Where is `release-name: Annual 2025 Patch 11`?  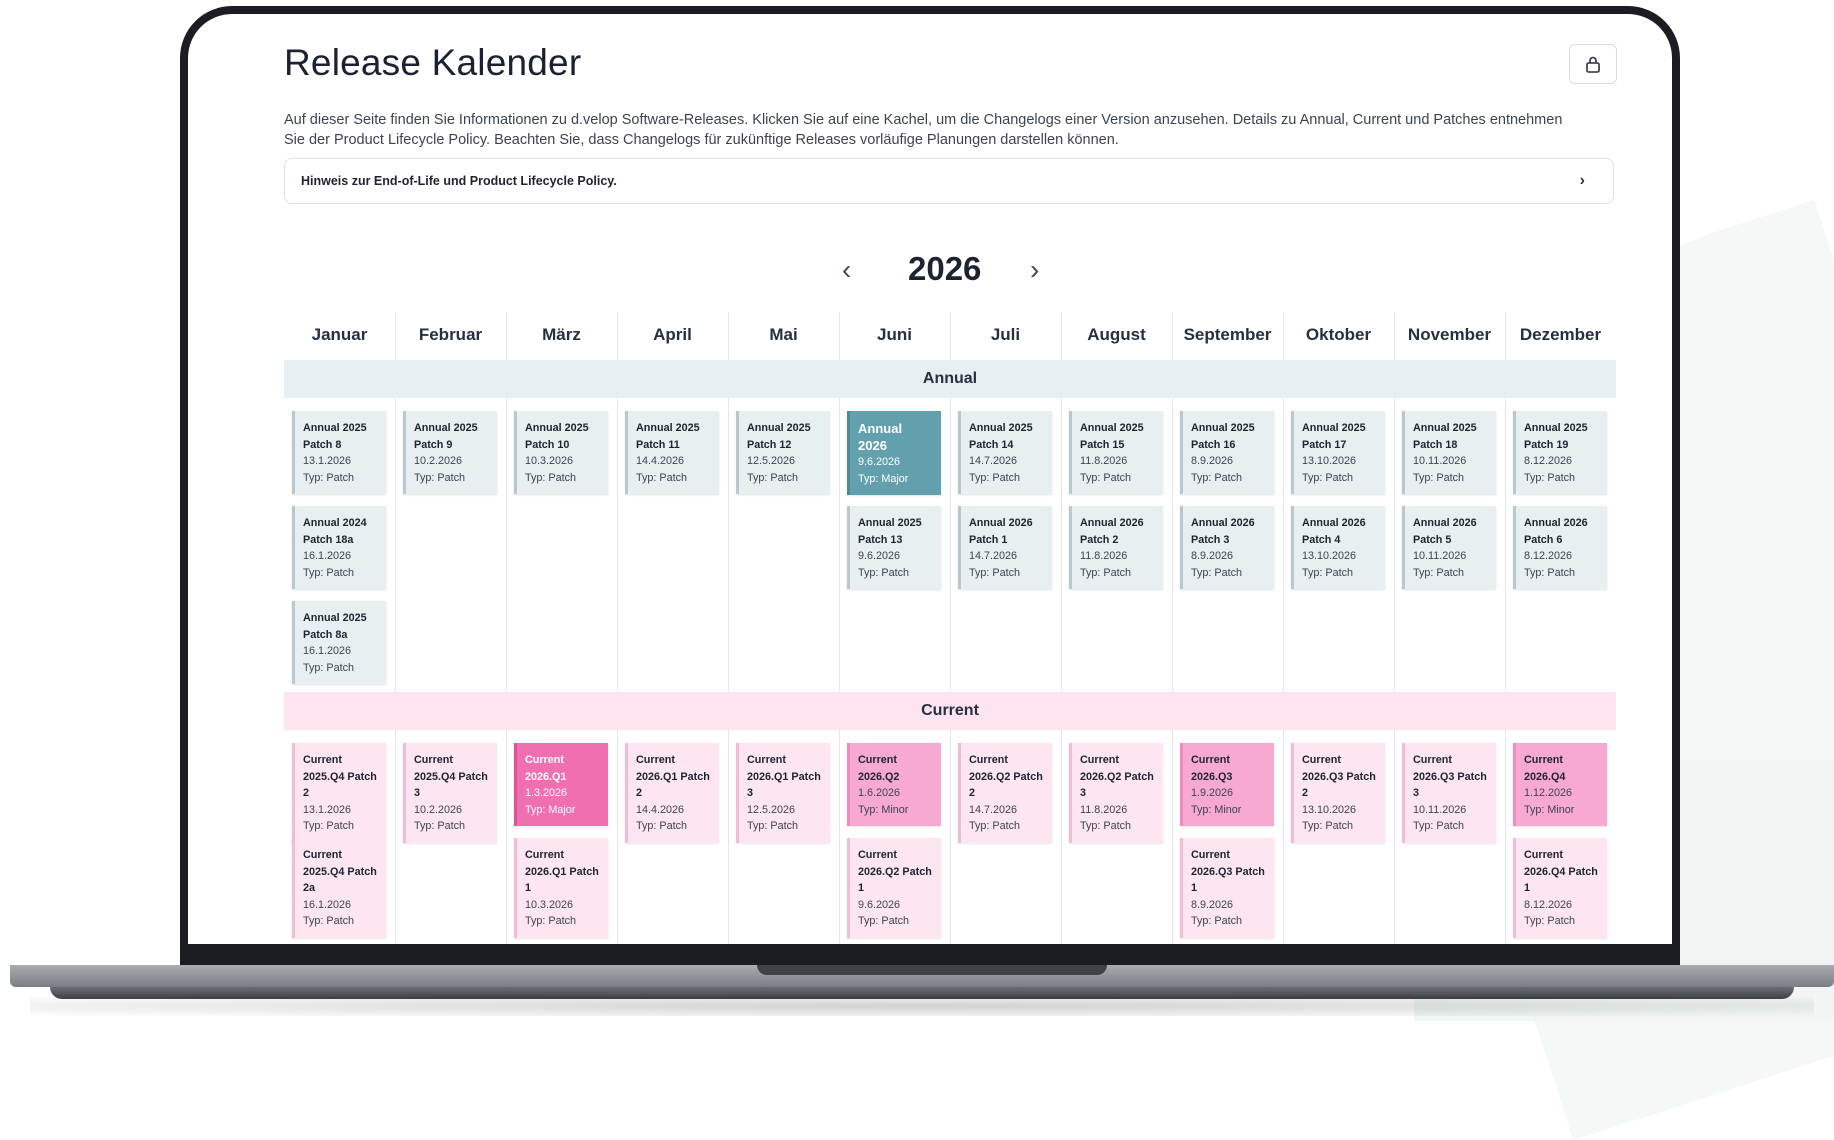 release-name: Annual 2025 Patch 11 is located at coordinates (668, 436).